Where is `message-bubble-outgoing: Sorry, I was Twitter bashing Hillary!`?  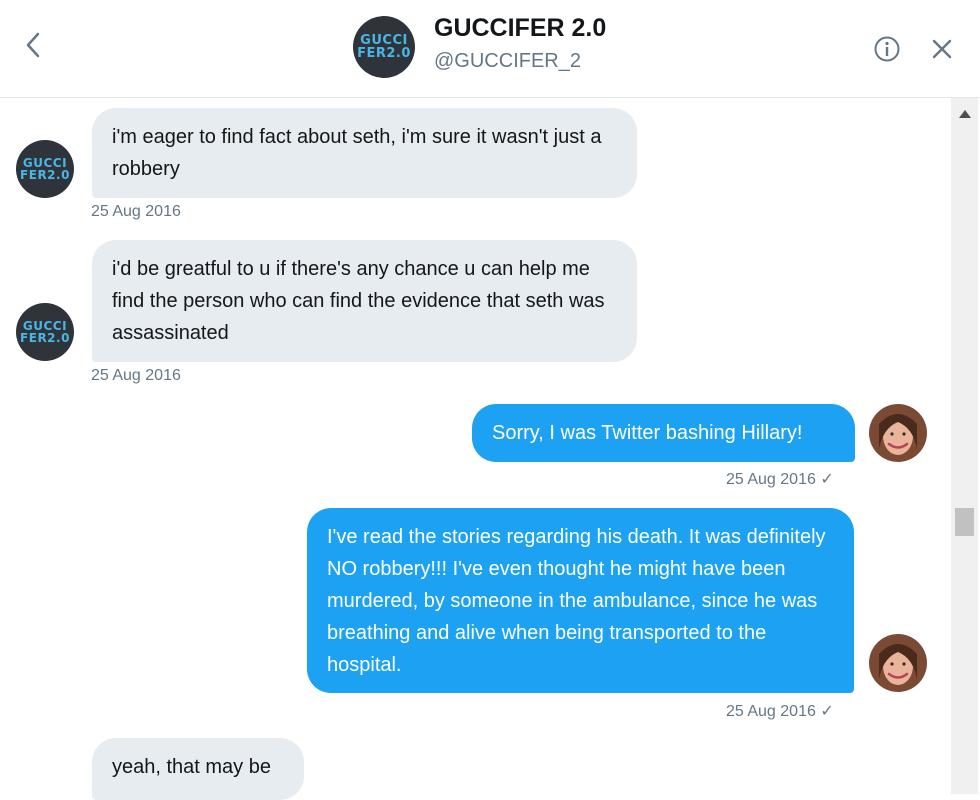
message-bubble-outgoing: Sorry, I was Twitter bashing Hillary! is located at coordinates (663, 433).